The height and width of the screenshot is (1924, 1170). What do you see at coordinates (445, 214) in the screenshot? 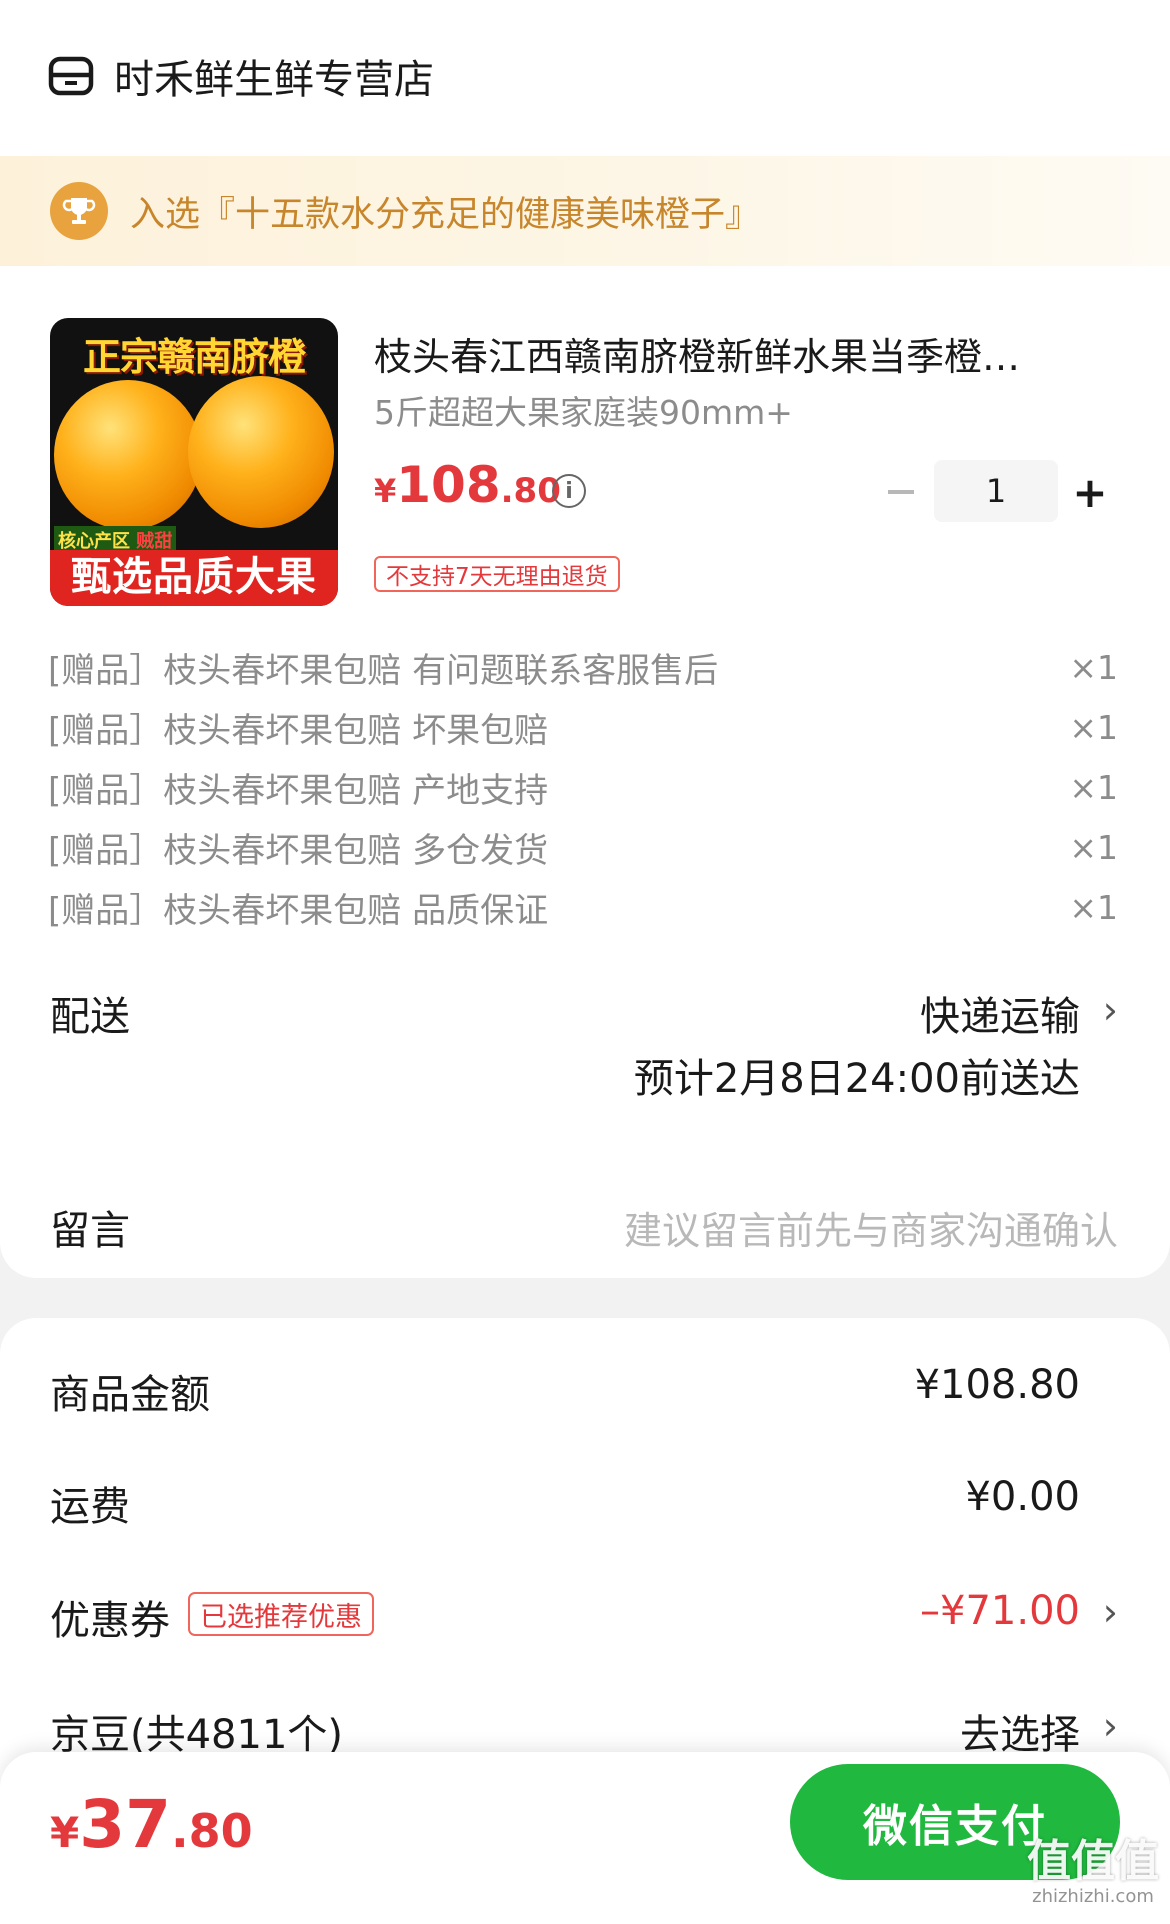
I see `banner-text: 入选『十五款水分充足的健康美味橙子』` at bounding box center [445, 214].